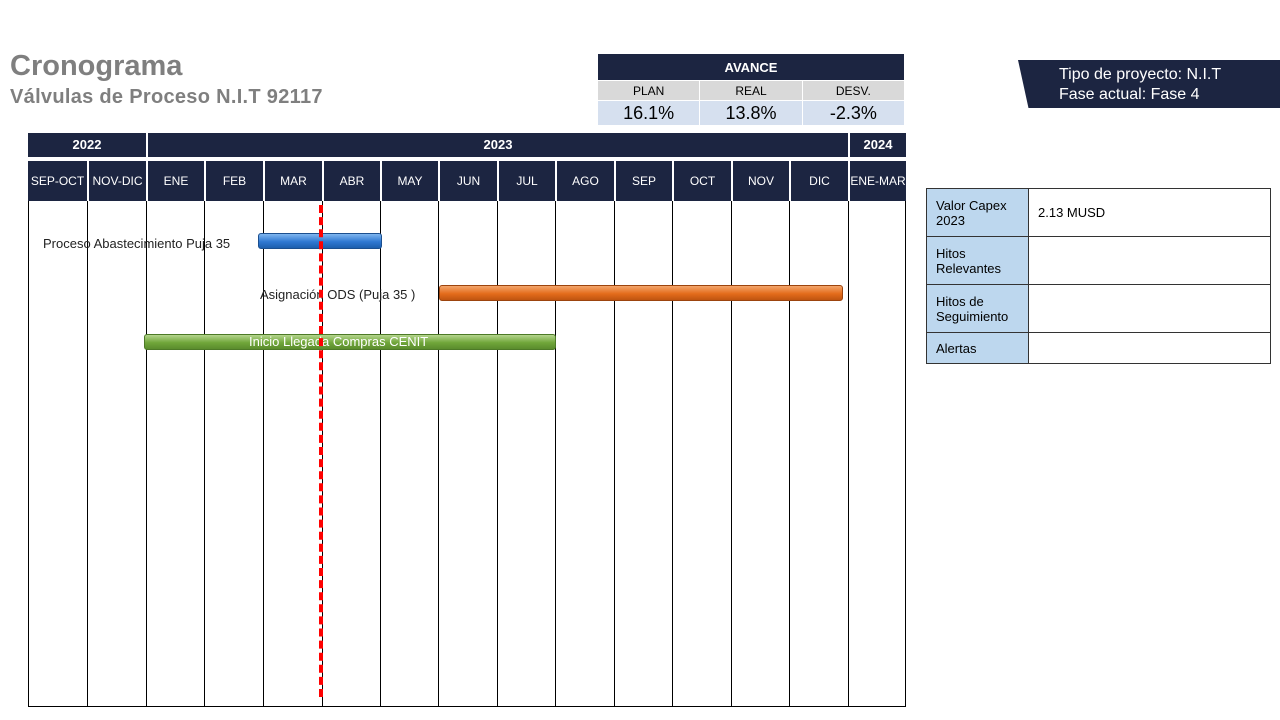 The height and width of the screenshot is (720, 1280). Describe the element at coordinates (1149, 212) in the screenshot. I see `info-value-capex: 2.13 MUSD` at that location.